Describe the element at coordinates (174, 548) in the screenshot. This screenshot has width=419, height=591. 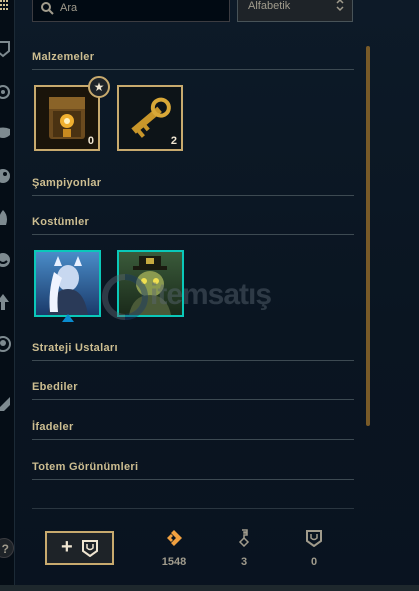
I see `currency-orange-essence: 1548` at that location.